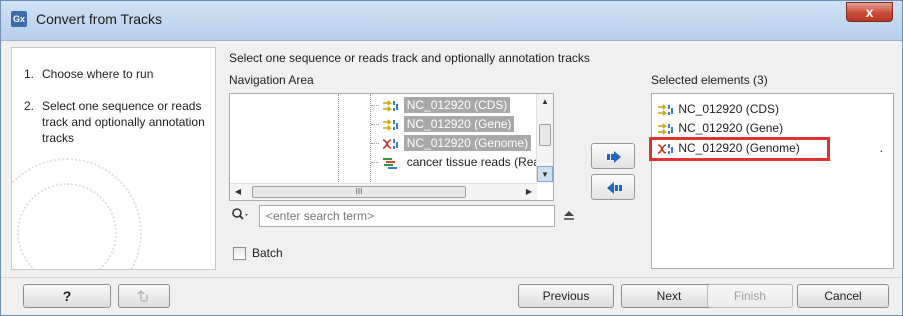 This screenshot has width=903, height=316. I want to click on reset-button, so click(144, 296).